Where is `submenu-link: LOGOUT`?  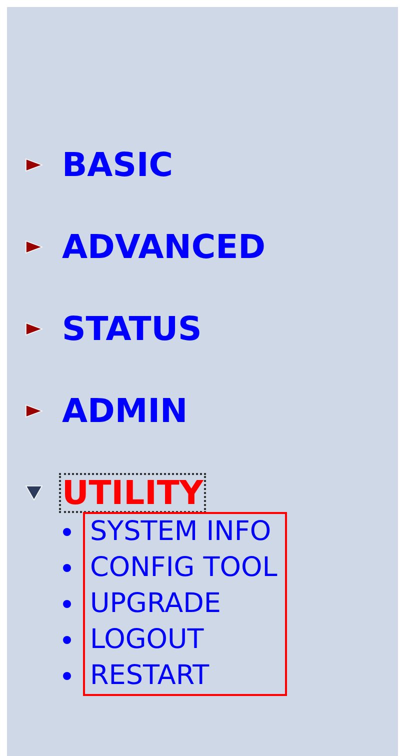
submenu-link: LOGOUT is located at coordinates (184, 640).